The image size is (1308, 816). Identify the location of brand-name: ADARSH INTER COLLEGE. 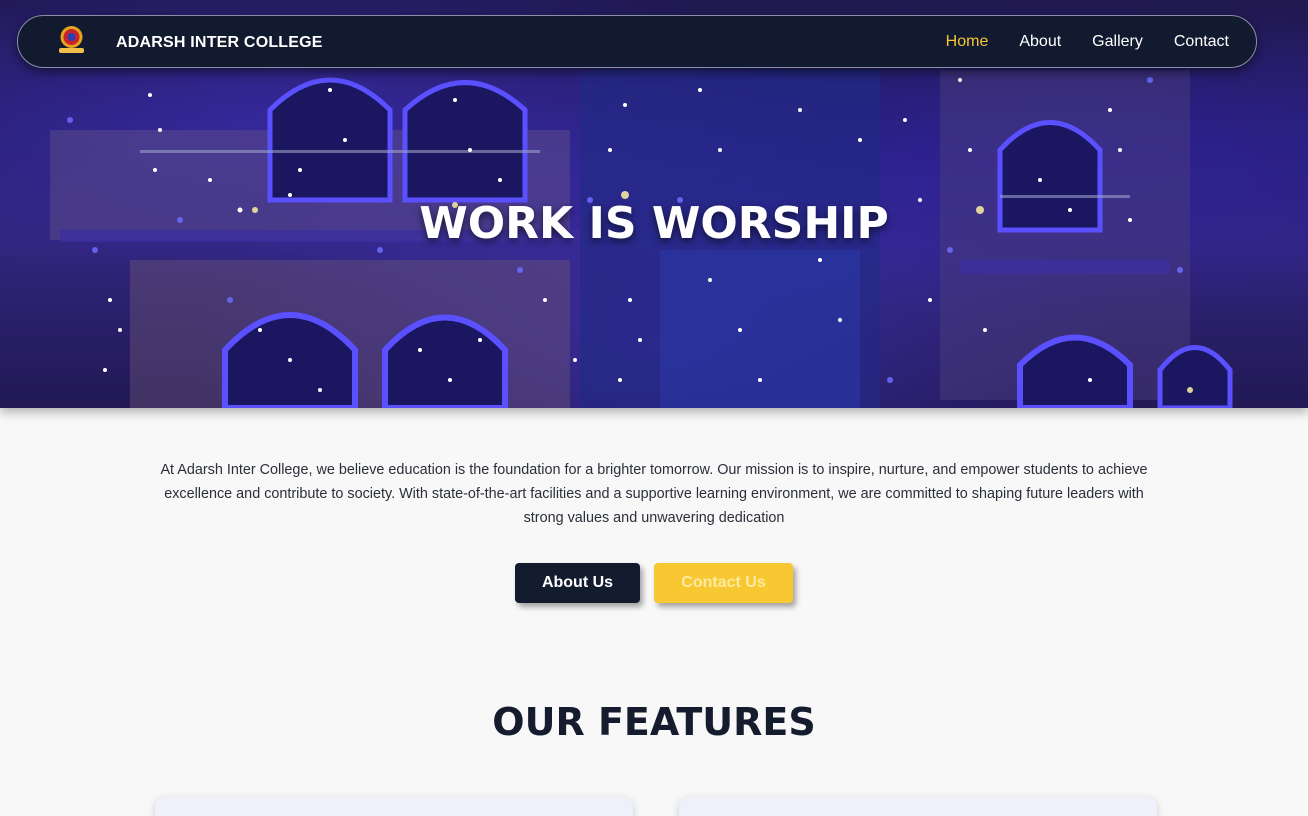
(219, 43).